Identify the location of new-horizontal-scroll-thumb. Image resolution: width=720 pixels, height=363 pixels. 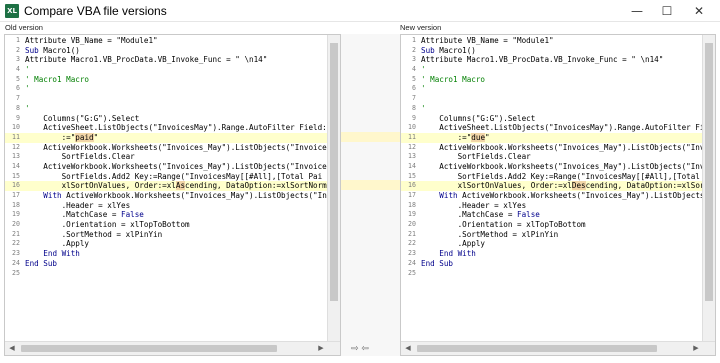
(537, 348).